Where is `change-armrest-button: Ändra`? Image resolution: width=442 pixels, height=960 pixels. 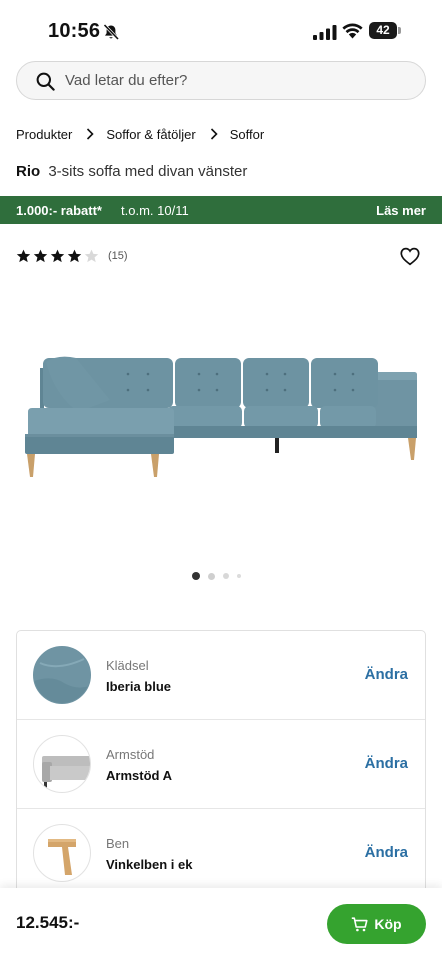 change-armrest-button: Ändra is located at coordinates (386, 763).